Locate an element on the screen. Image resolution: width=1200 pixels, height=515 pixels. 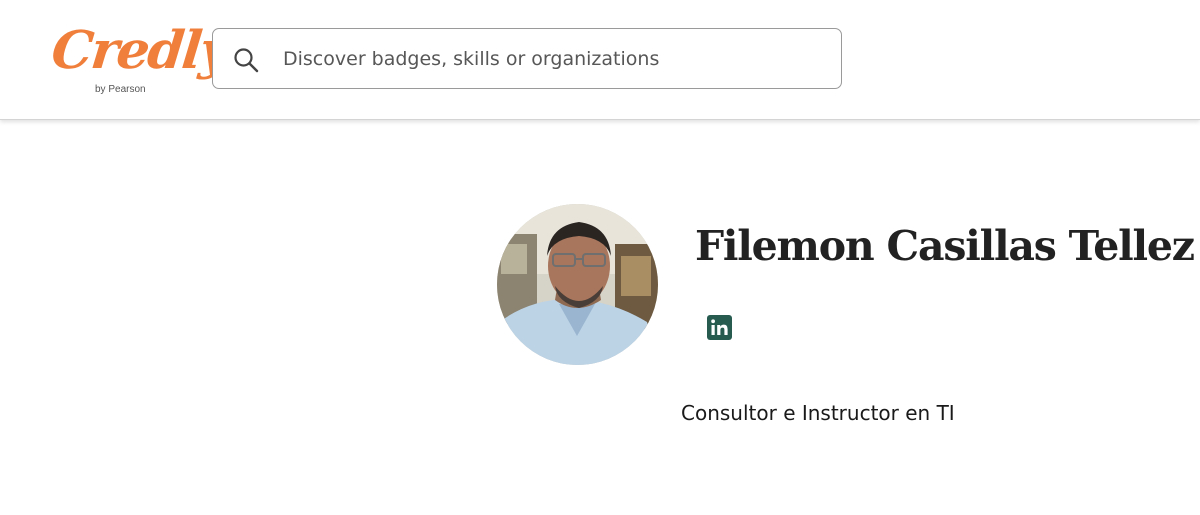
credly-logo: Credly by Pearson is located at coordinates (140, 61).